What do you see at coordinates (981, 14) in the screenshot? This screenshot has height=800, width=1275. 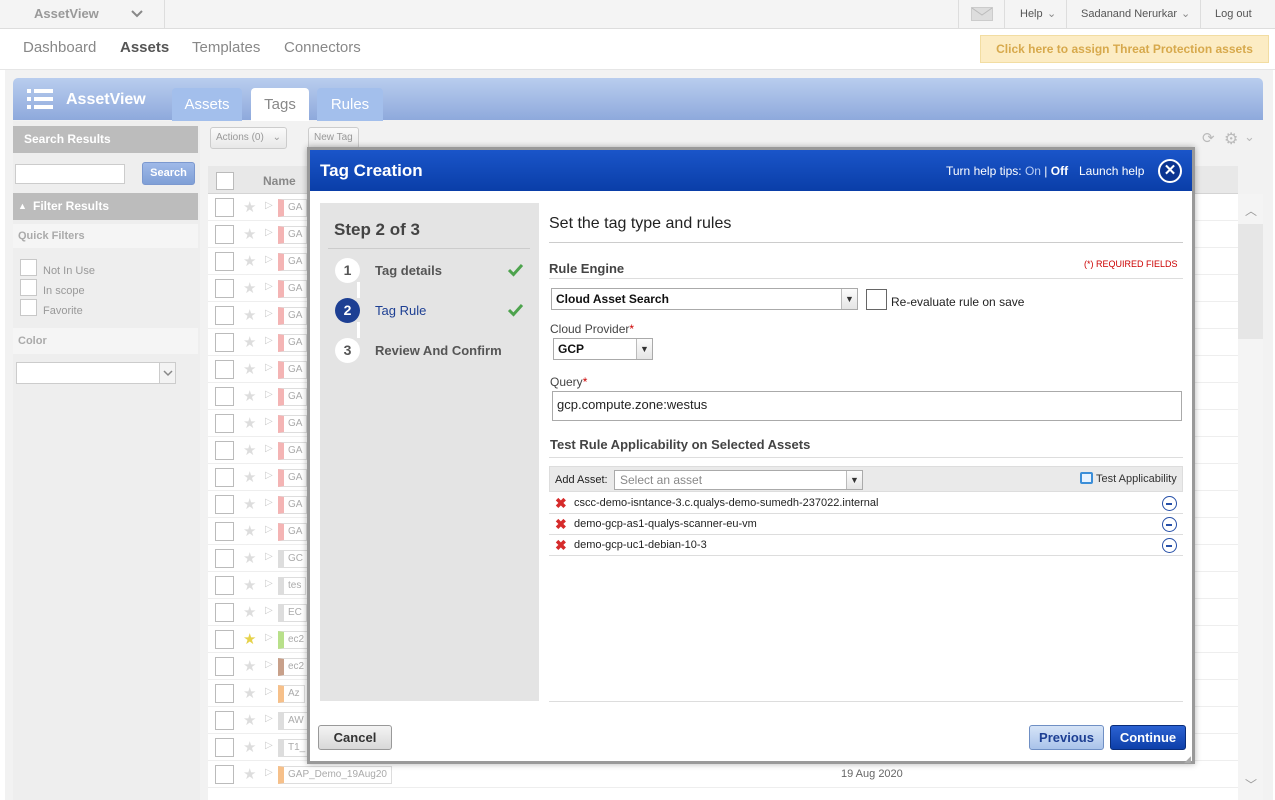 I see `mail-icon` at bounding box center [981, 14].